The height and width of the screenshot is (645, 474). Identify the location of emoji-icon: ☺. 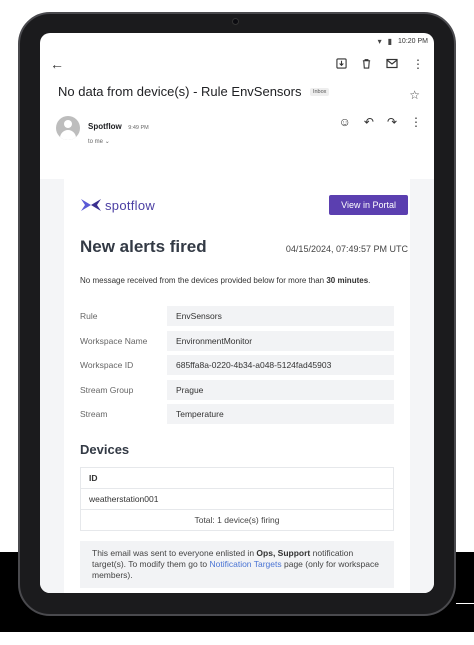
(345, 122).